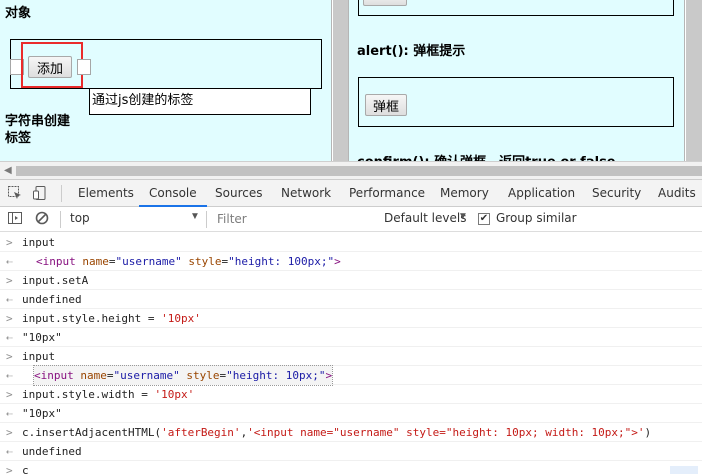 This screenshot has height=475, width=702. I want to click on console-input-line: > input.style.height = '10px', so click(351, 318).